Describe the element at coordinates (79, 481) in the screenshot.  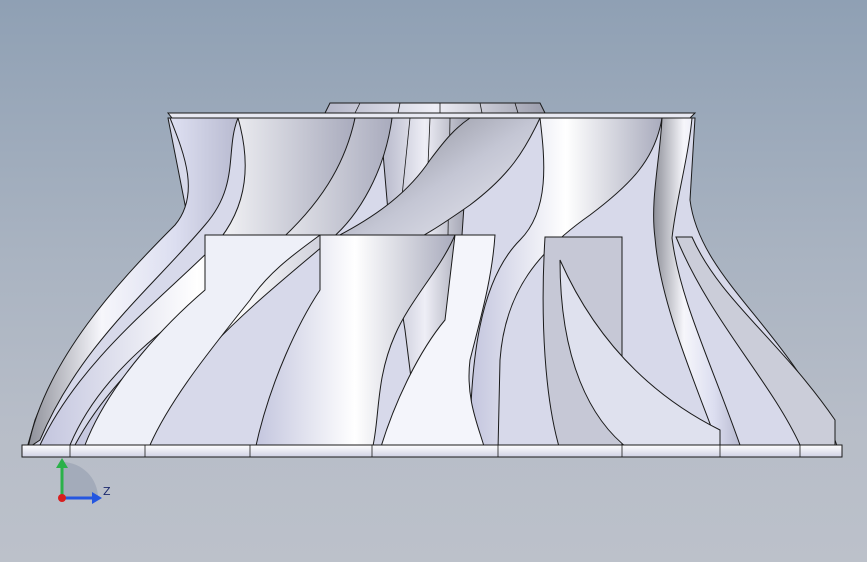
I see `triad-axes-icon` at that location.